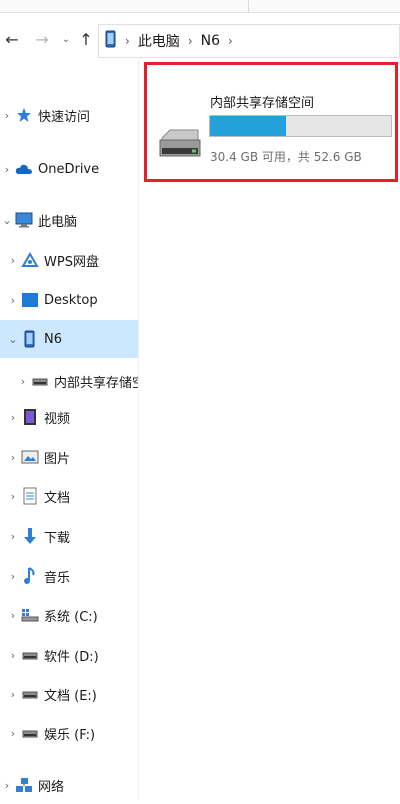  I want to click on nav-item-downloads: › 下载, so click(69, 536).